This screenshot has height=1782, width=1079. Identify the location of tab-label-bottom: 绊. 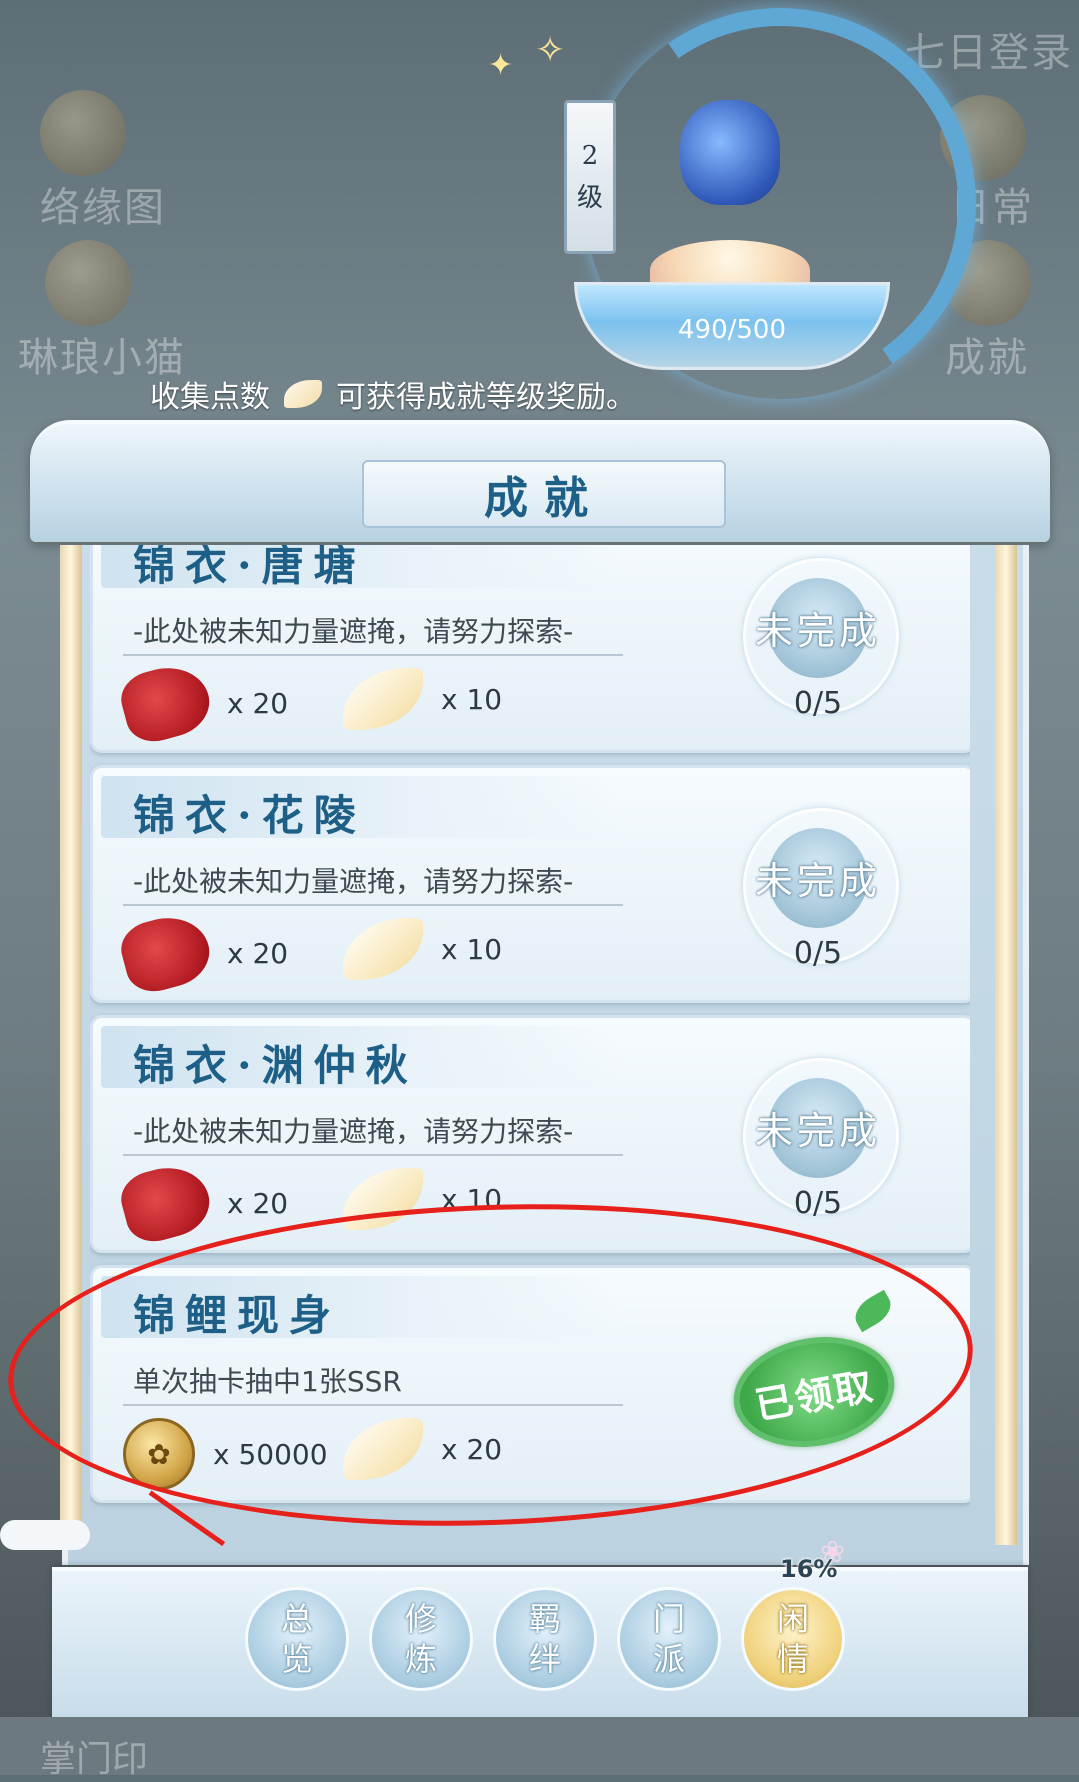
(544, 1659).